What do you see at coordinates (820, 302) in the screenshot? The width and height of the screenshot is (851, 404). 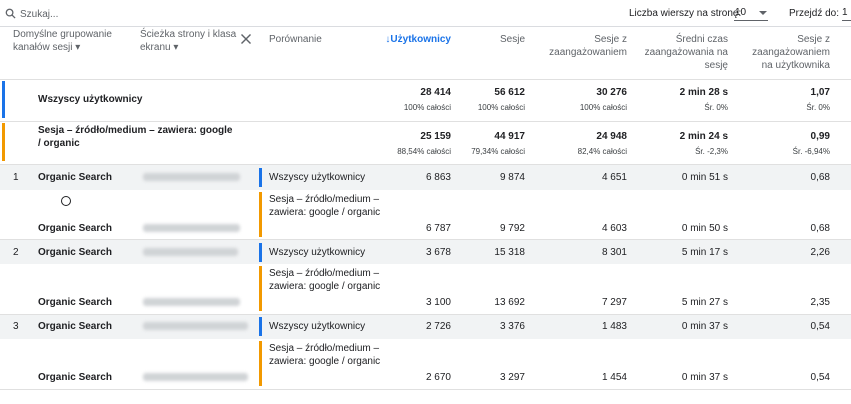 I see `row-per-user: 2,35` at bounding box center [820, 302].